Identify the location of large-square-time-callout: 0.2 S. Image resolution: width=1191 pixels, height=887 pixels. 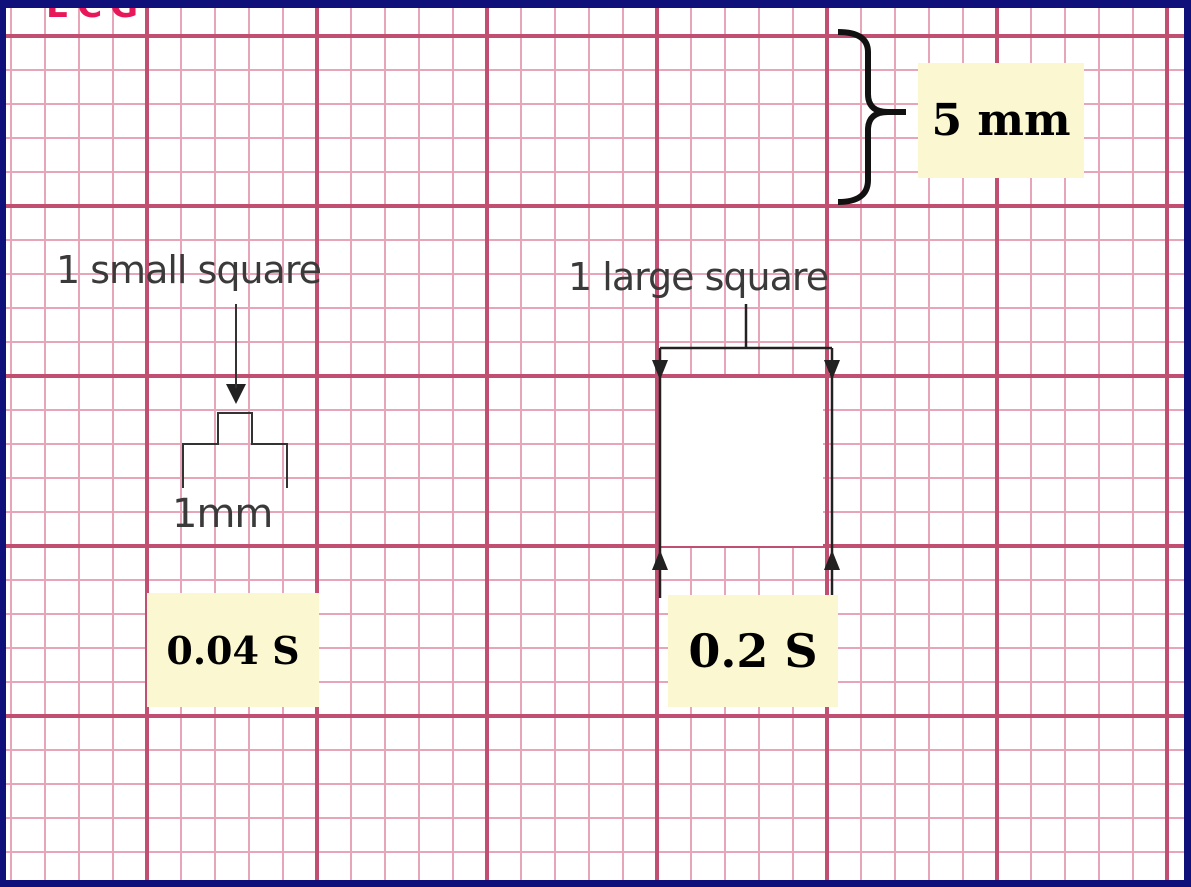
(753, 651).